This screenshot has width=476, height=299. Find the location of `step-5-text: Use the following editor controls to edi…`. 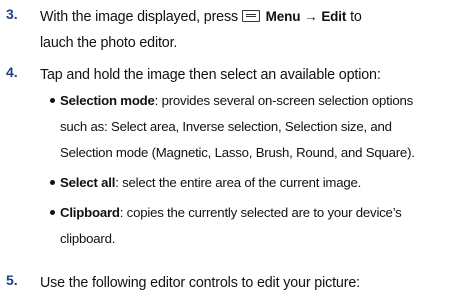

step-5-text: Use the following editor controls to edi… is located at coordinates (258, 283).